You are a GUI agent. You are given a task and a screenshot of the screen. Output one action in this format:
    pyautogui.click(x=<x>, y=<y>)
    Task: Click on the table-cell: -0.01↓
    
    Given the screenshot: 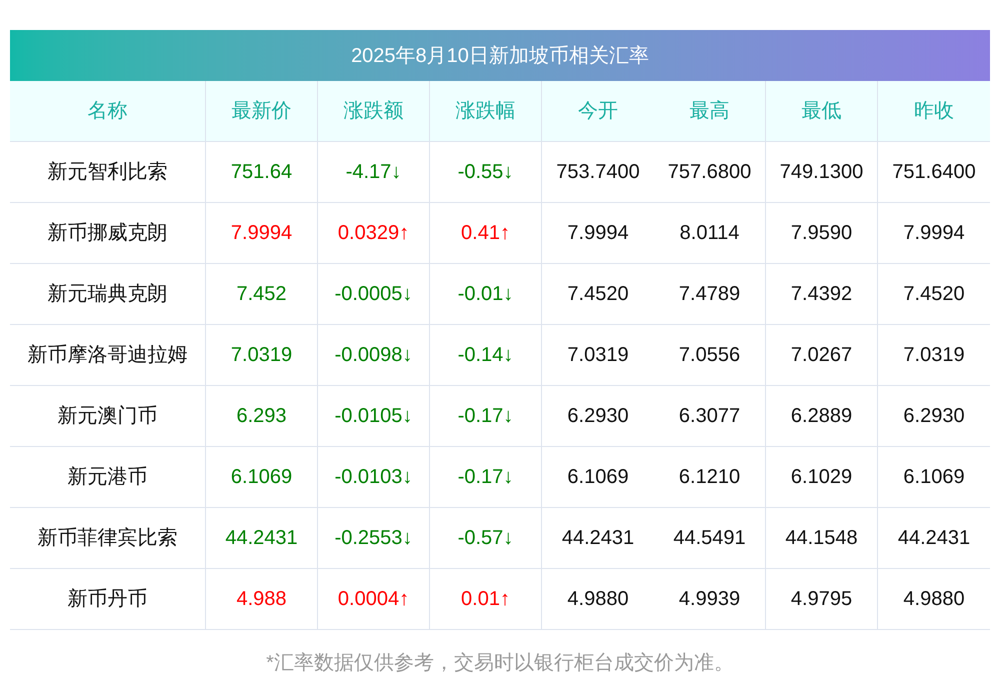 What is the action you would take?
    pyautogui.click(x=486, y=294)
    